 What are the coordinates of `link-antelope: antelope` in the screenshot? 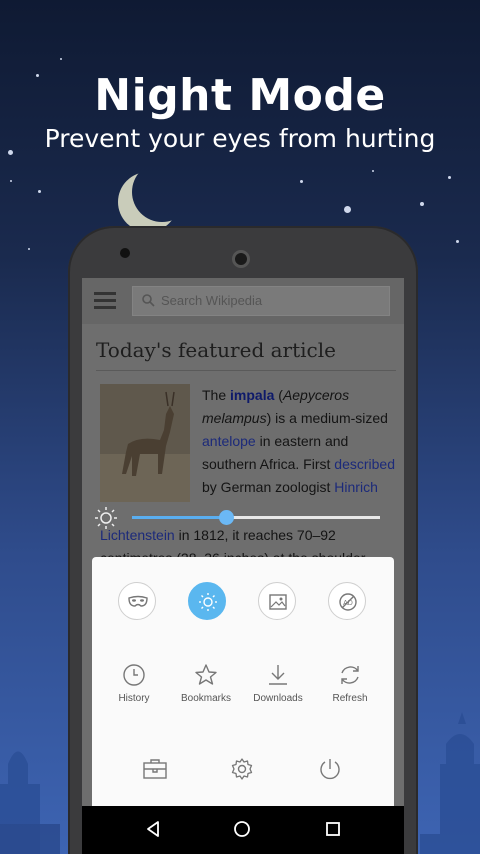 It's located at (229, 441).